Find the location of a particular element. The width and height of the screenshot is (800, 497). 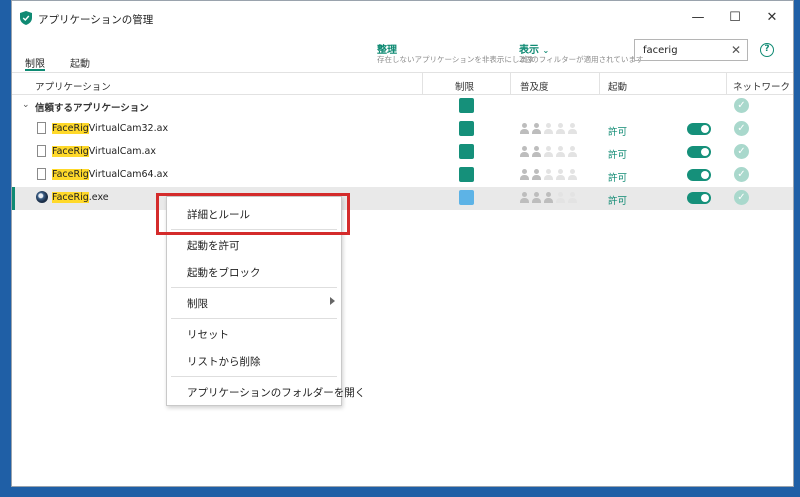

group-label: 信頼するアプリケーション is located at coordinates (92, 108).